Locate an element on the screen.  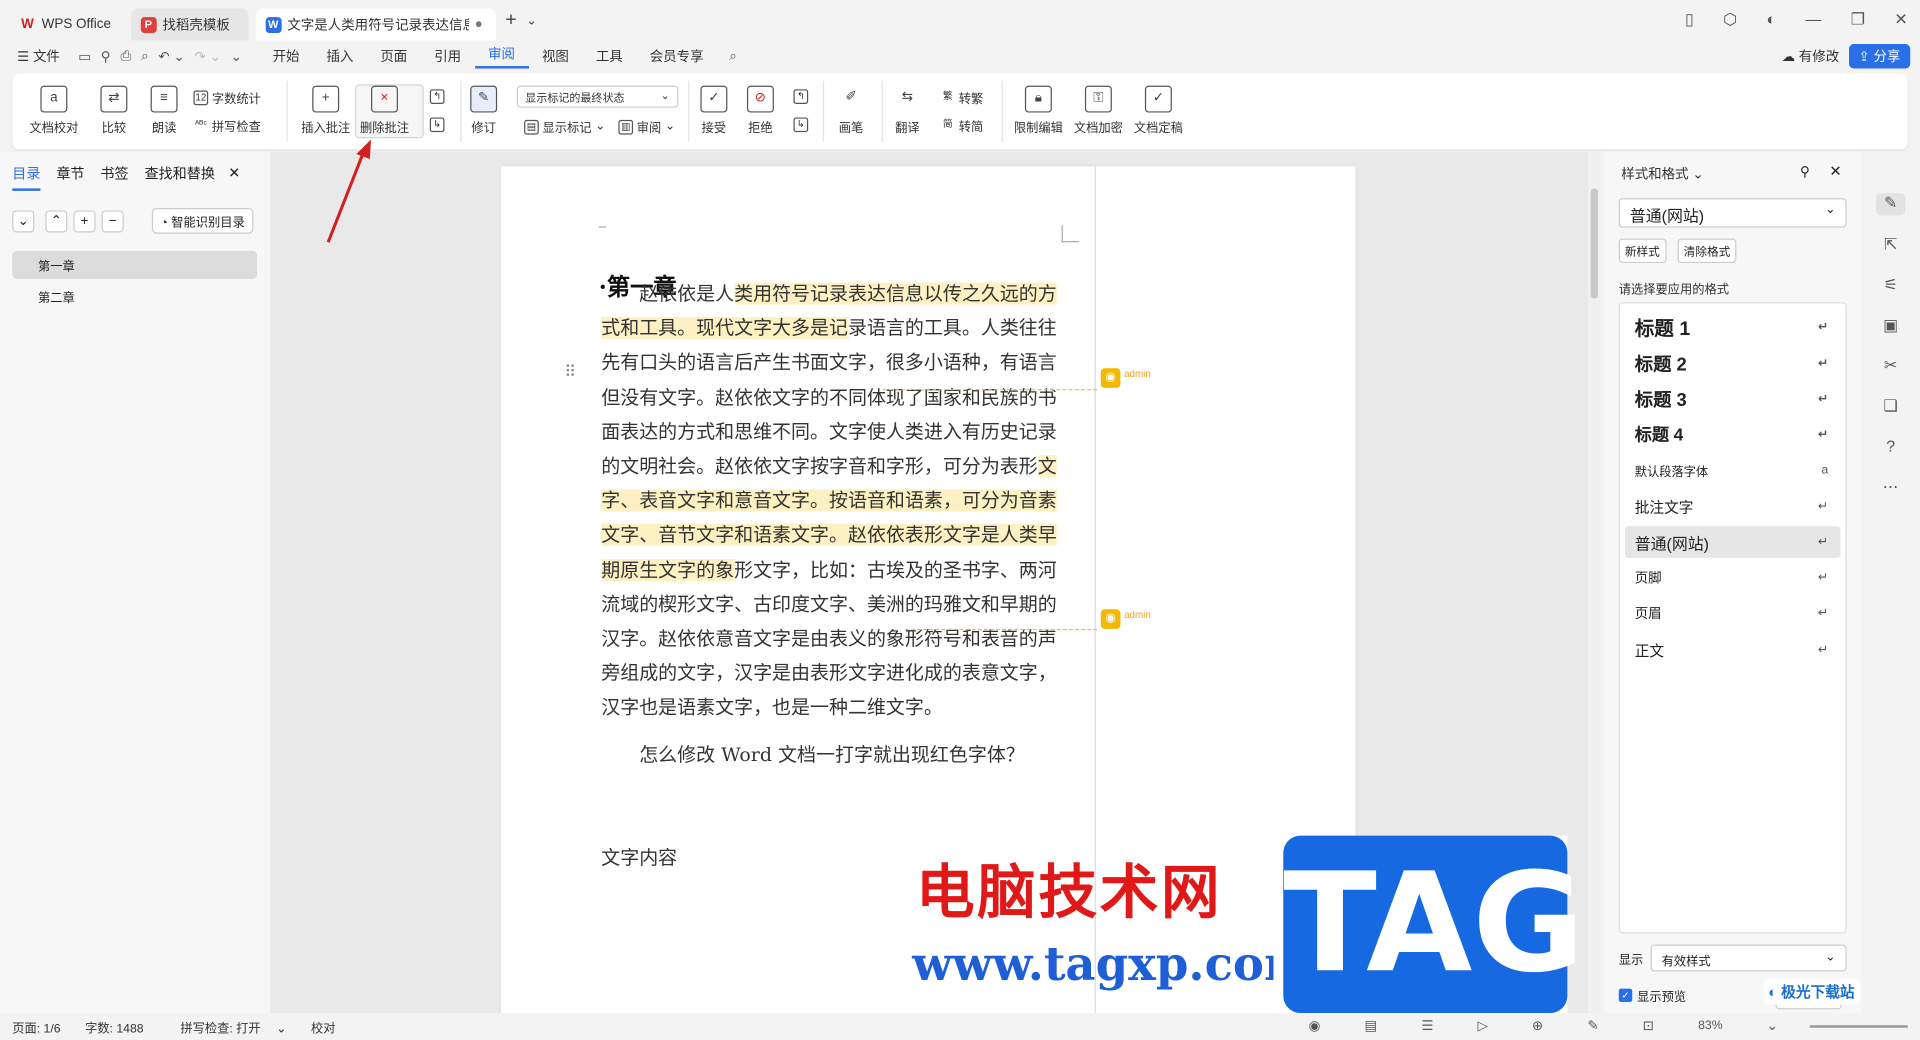
outline-view-icon: ☰ is located at coordinates (1427, 1026).